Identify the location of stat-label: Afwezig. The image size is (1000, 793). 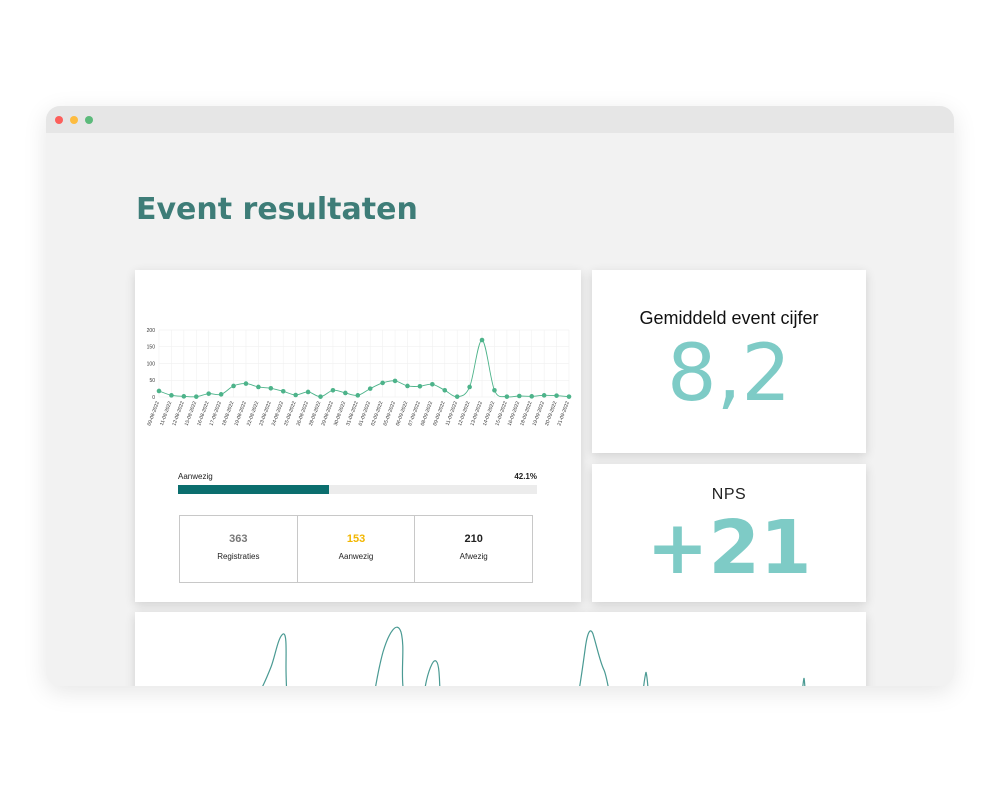
(473, 556).